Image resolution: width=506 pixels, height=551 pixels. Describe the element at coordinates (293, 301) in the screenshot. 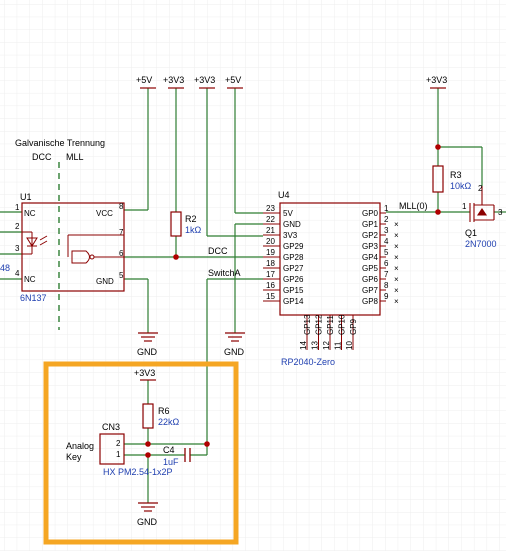

I see `u4-left-pin-name: GP14` at that location.